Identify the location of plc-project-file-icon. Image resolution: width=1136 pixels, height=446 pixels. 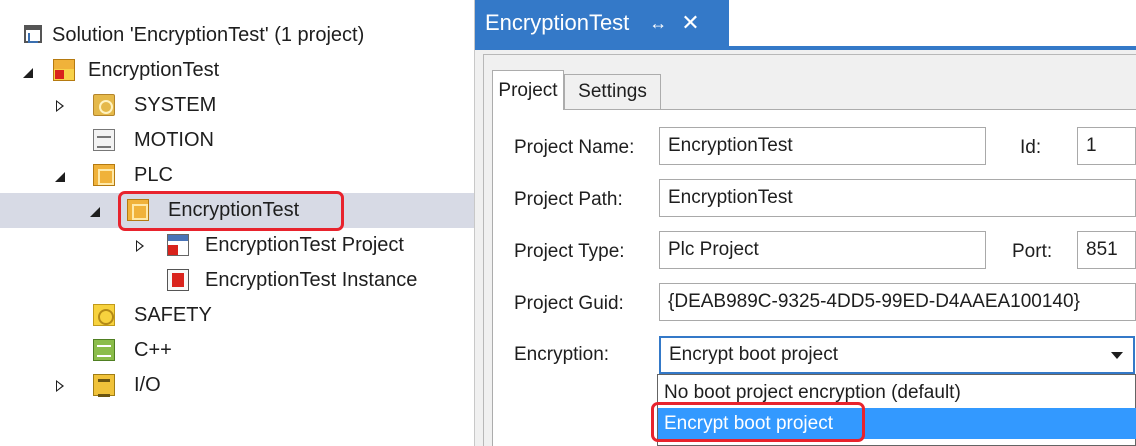
(178, 245).